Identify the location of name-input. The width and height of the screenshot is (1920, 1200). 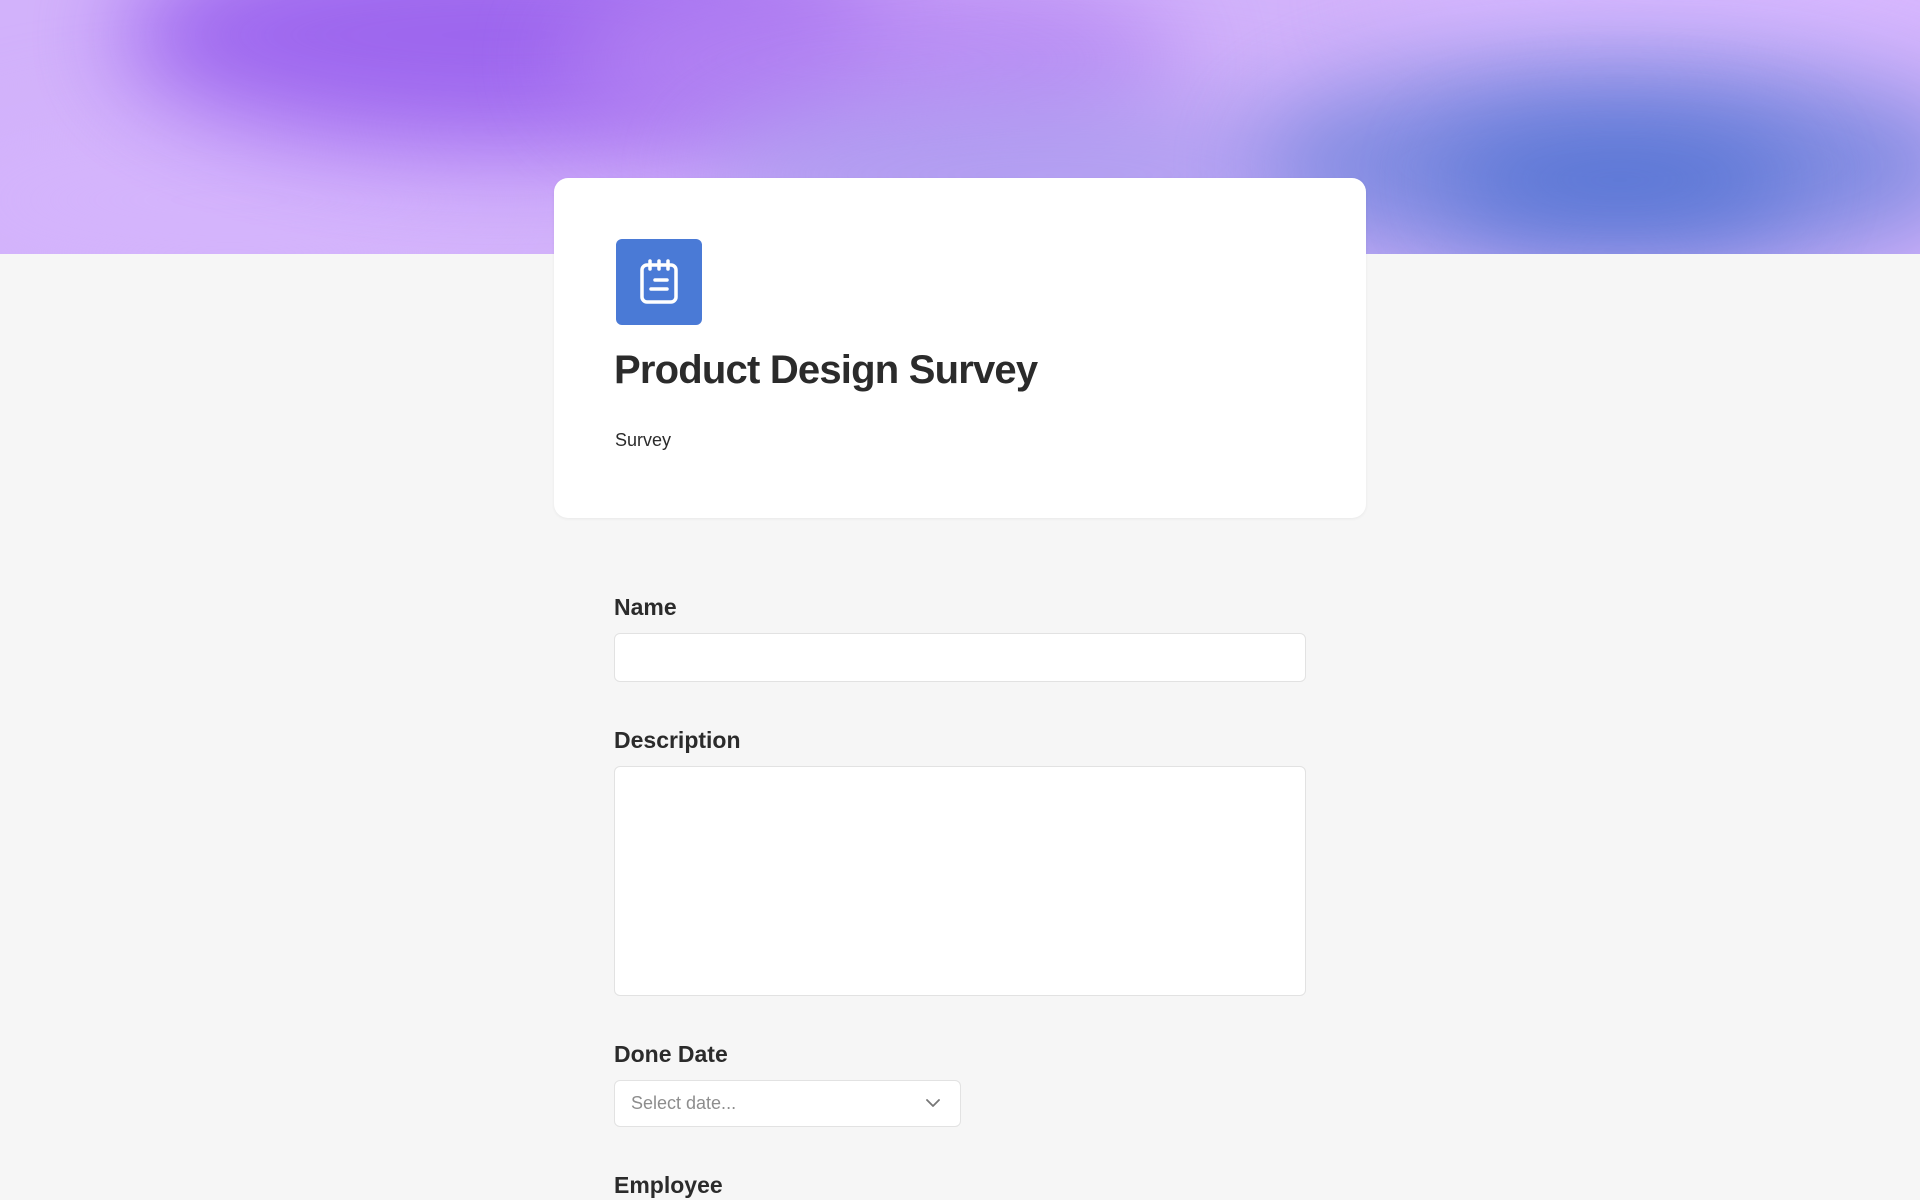
(960, 657).